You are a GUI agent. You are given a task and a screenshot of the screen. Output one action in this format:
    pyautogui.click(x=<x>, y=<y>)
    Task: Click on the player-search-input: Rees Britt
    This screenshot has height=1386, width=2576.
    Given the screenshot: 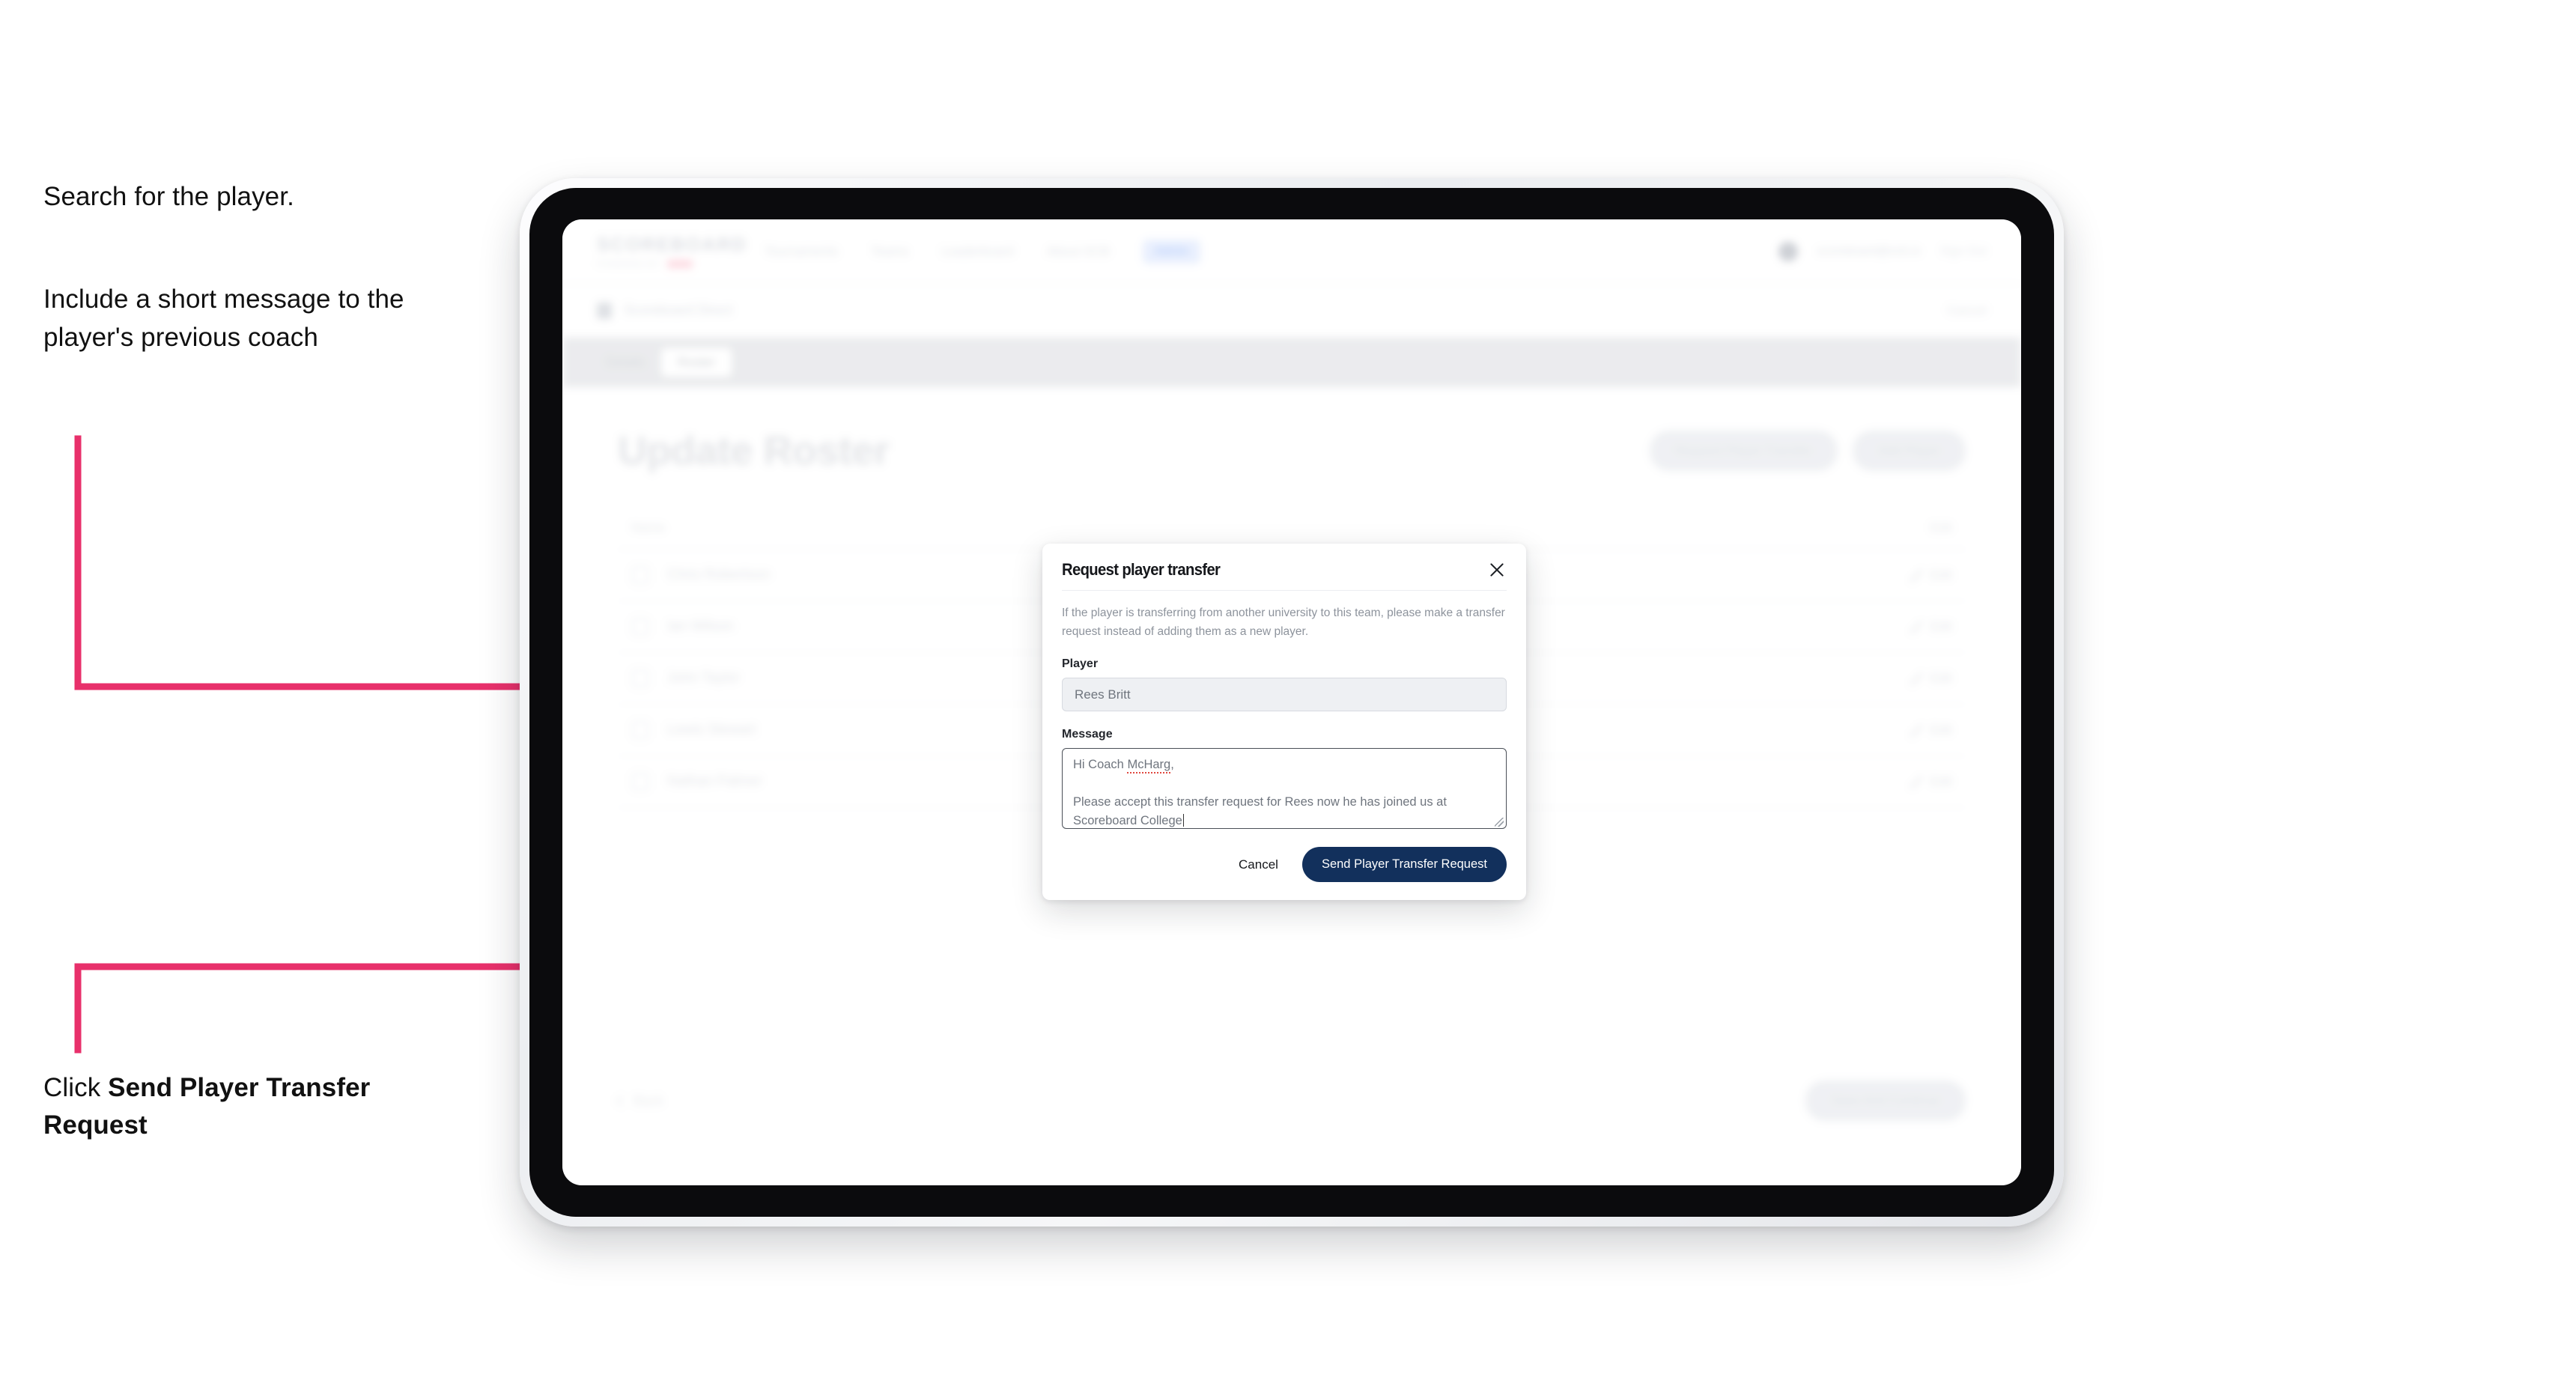 What is the action you would take?
    pyautogui.click(x=1284, y=695)
    